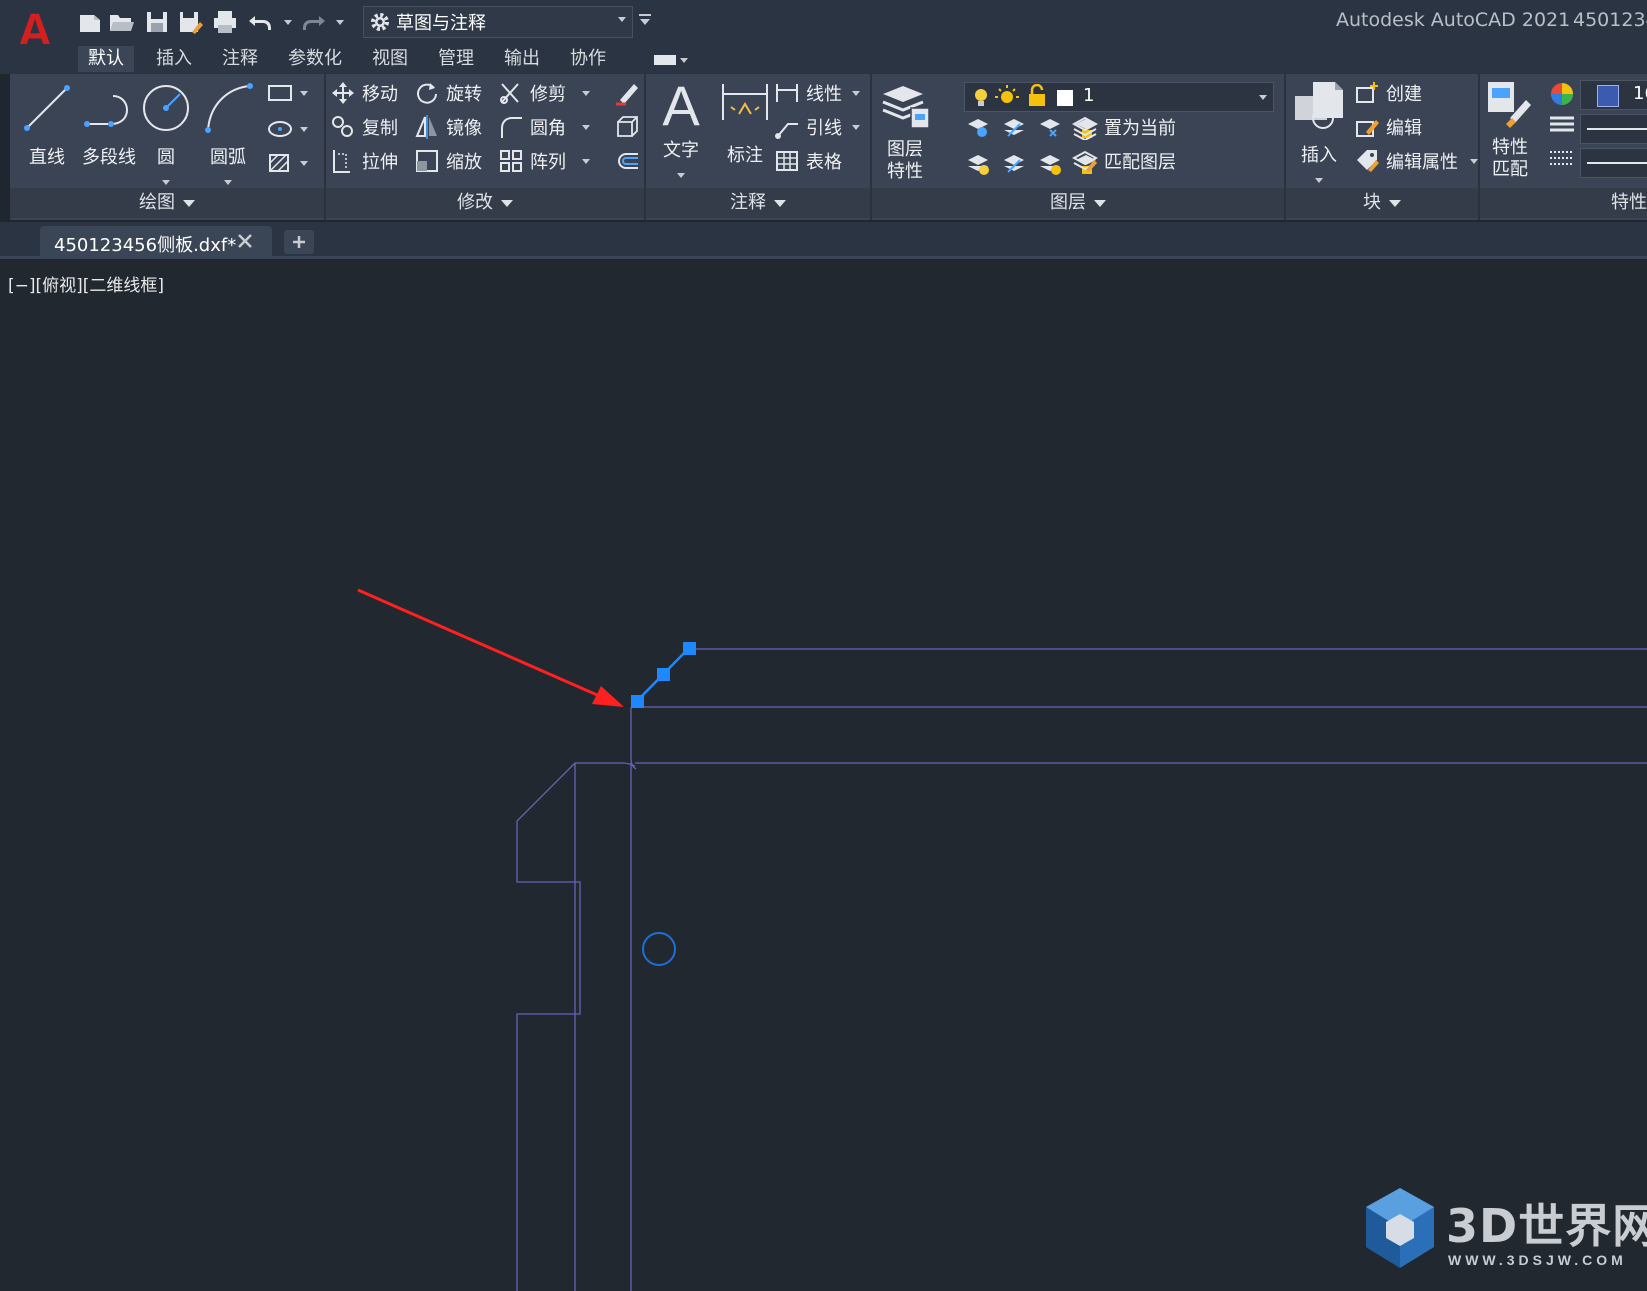  What do you see at coordinates (90, 22) in the screenshot?
I see `new-icon` at bounding box center [90, 22].